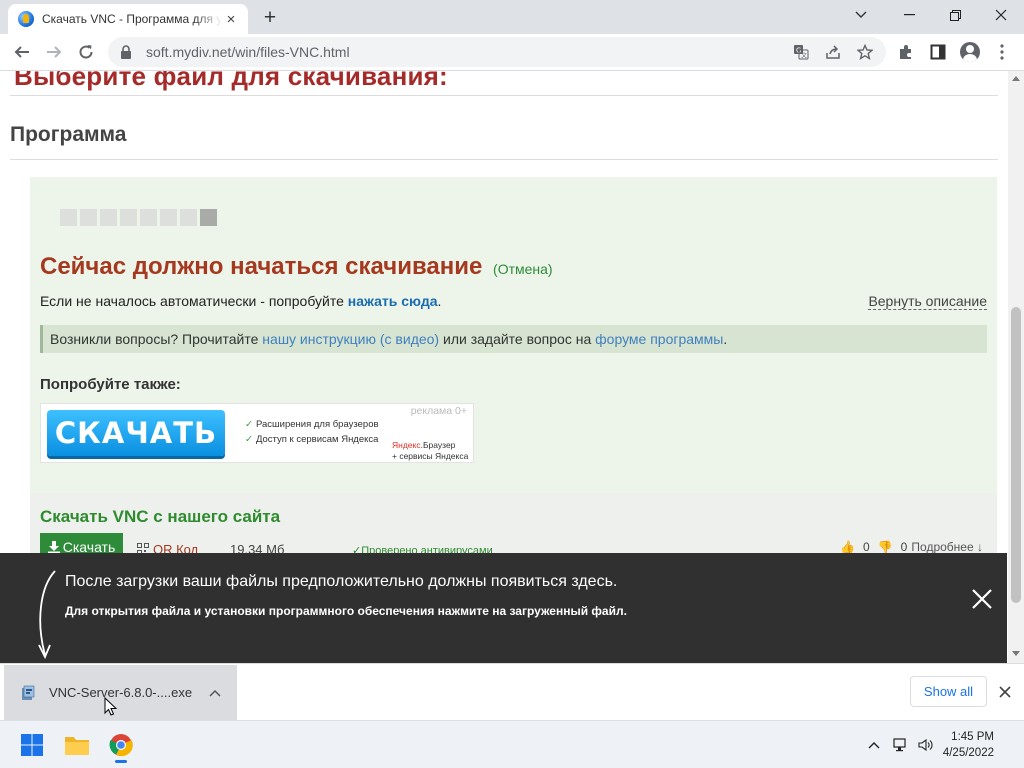  I want to click on profile-avatar, so click(970, 52).